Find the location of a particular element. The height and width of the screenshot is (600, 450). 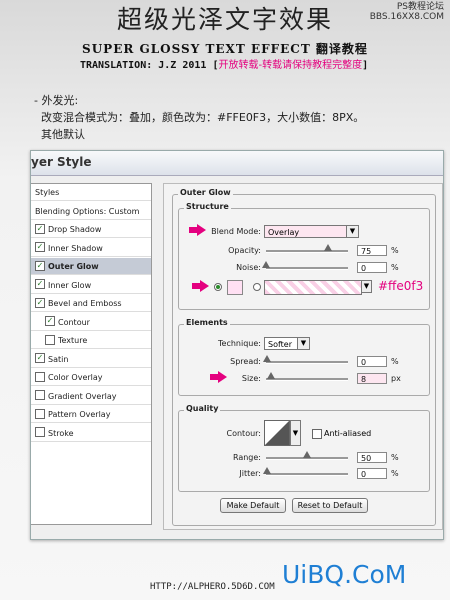

outer-glow-title: Outer Glow is located at coordinates (205, 192).